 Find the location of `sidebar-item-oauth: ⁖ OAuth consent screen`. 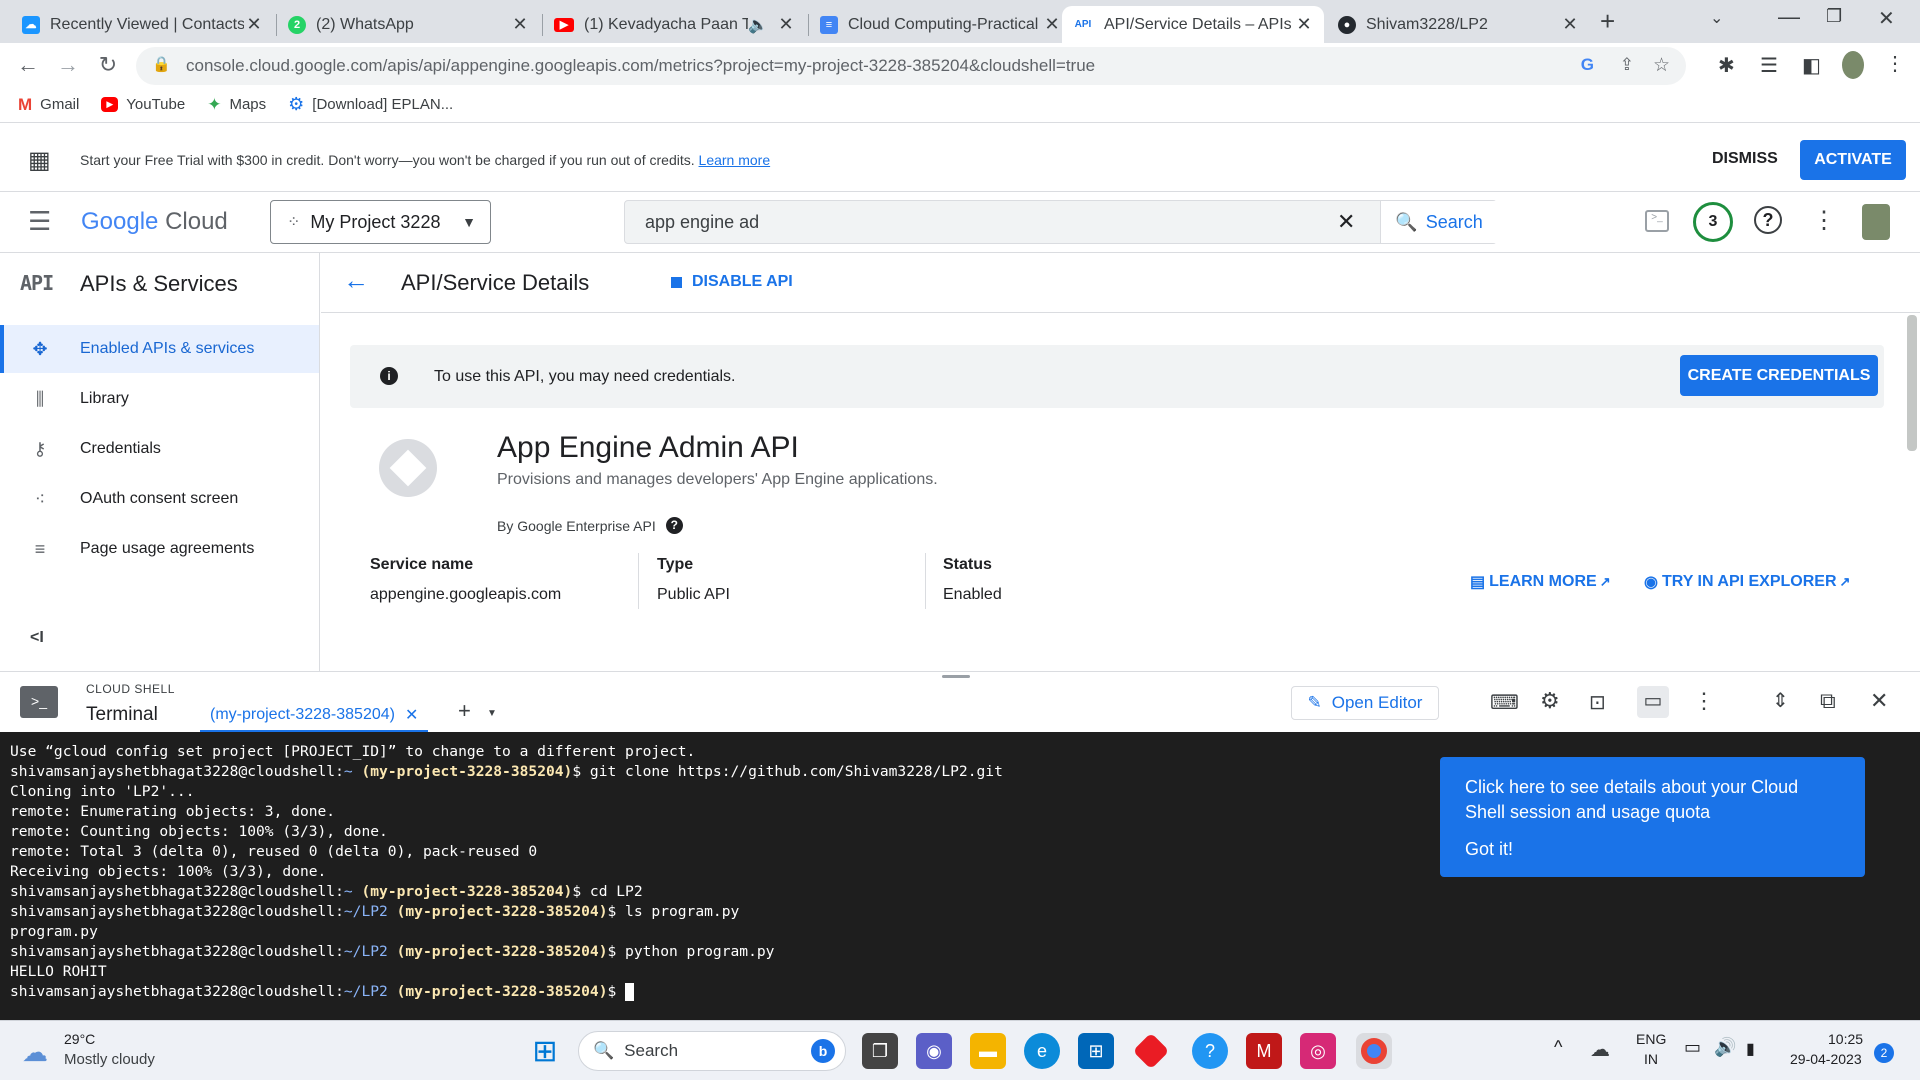

sidebar-item-oauth: ⁖ OAuth consent screen is located at coordinates (159, 499).